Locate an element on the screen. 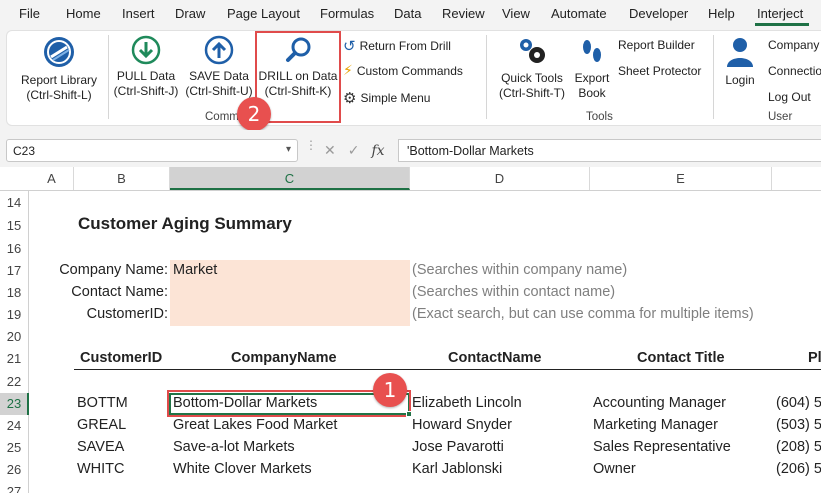 The width and height of the screenshot is (821, 493). sheet-protector-button: Sheet Protector is located at coordinates (659, 71).